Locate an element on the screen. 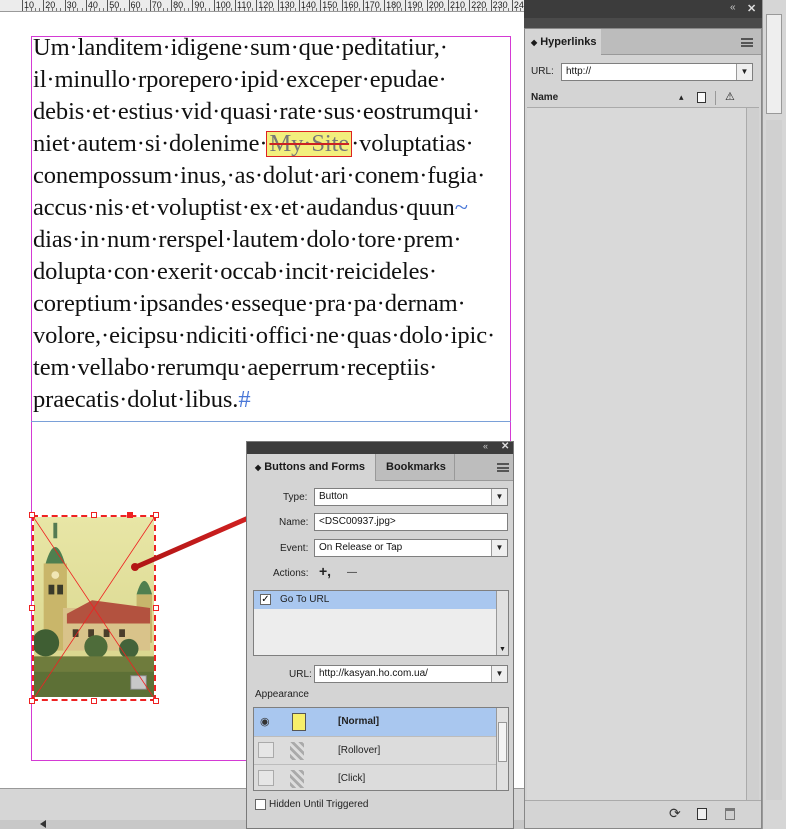 This screenshot has width=786, height=829. state-row-normal: ◉ [Normal] is located at coordinates (375, 722).